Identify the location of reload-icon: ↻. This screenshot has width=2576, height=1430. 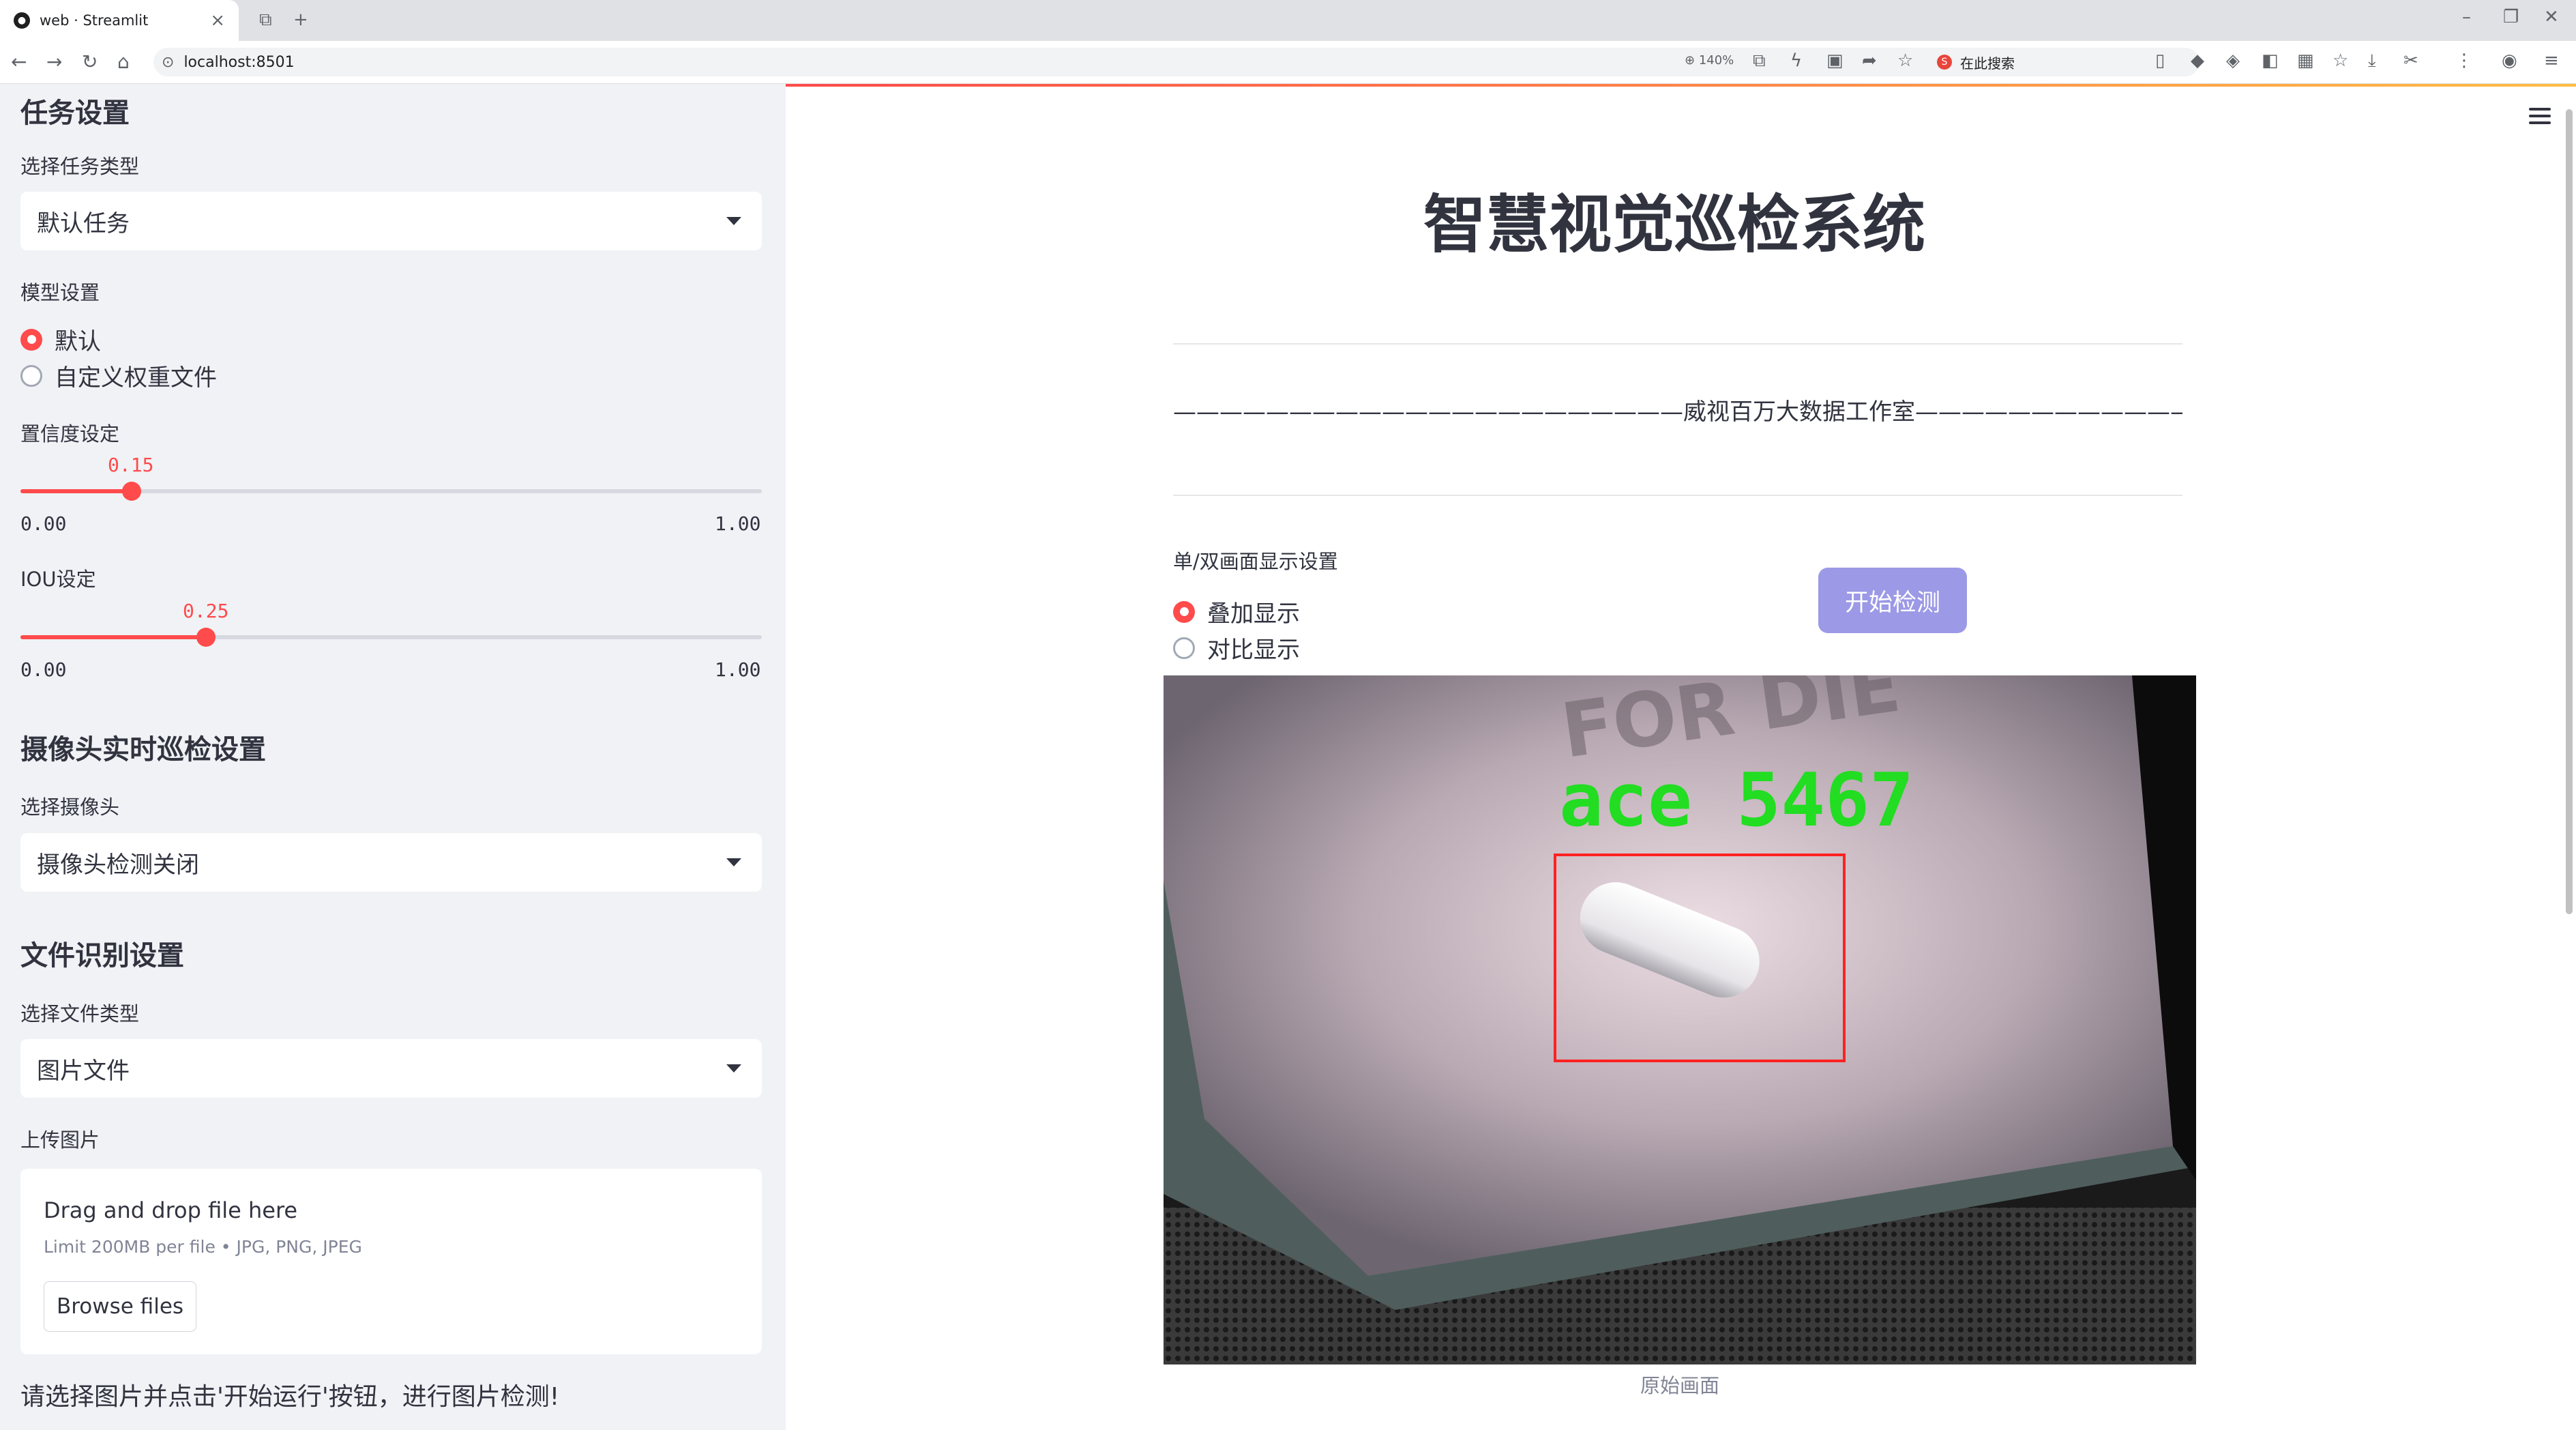
(90, 62).